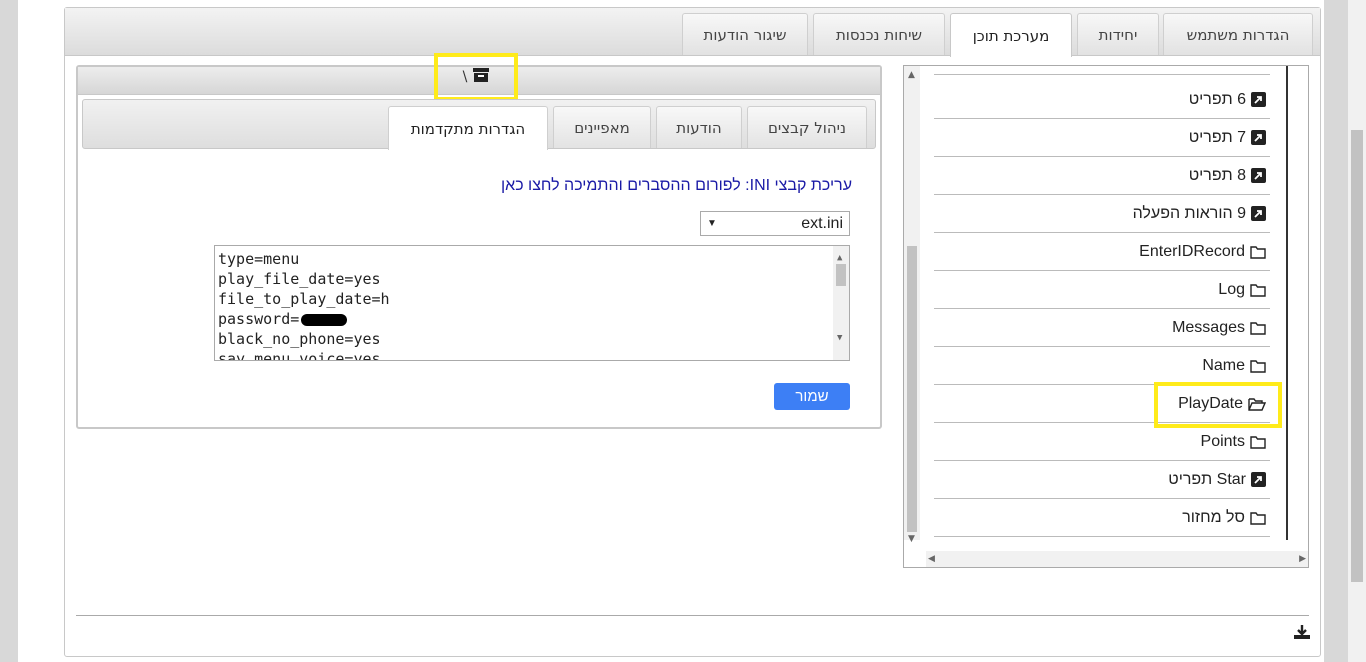 This screenshot has width=1366, height=662. Describe the element at coordinates (621, 185) in the screenshot. I see `support-forum-link: לפורום ההסברים והתמיכה לחצו כאן` at that location.